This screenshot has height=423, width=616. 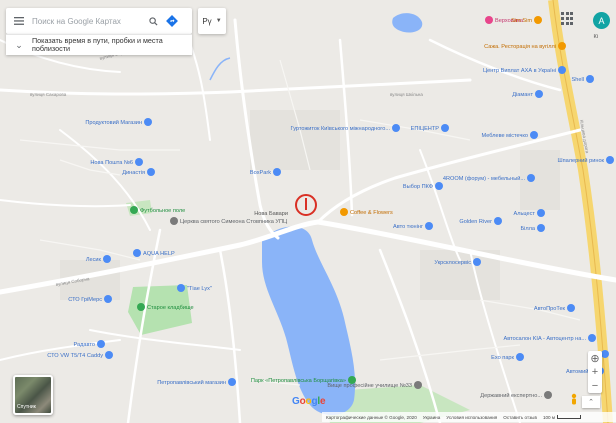 I want to click on poi-39: Вище професійне училище №33, so click(x=374, y=385).